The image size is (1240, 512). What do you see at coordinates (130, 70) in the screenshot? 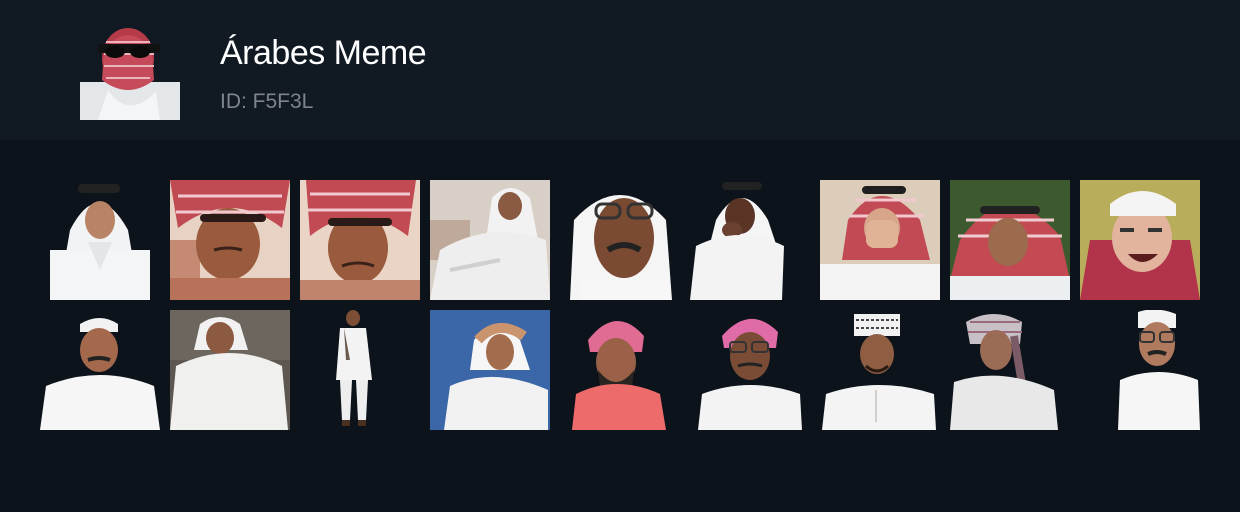
I see `pack-thumbnail-image` at bounding box center [130, 70].